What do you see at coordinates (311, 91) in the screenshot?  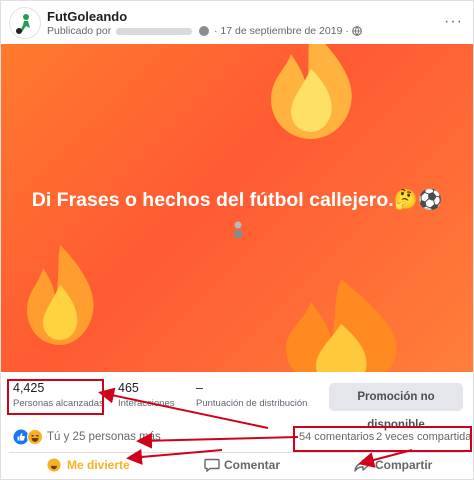 I see `fire-emoji-top-right` at bounding box center [311, 91].